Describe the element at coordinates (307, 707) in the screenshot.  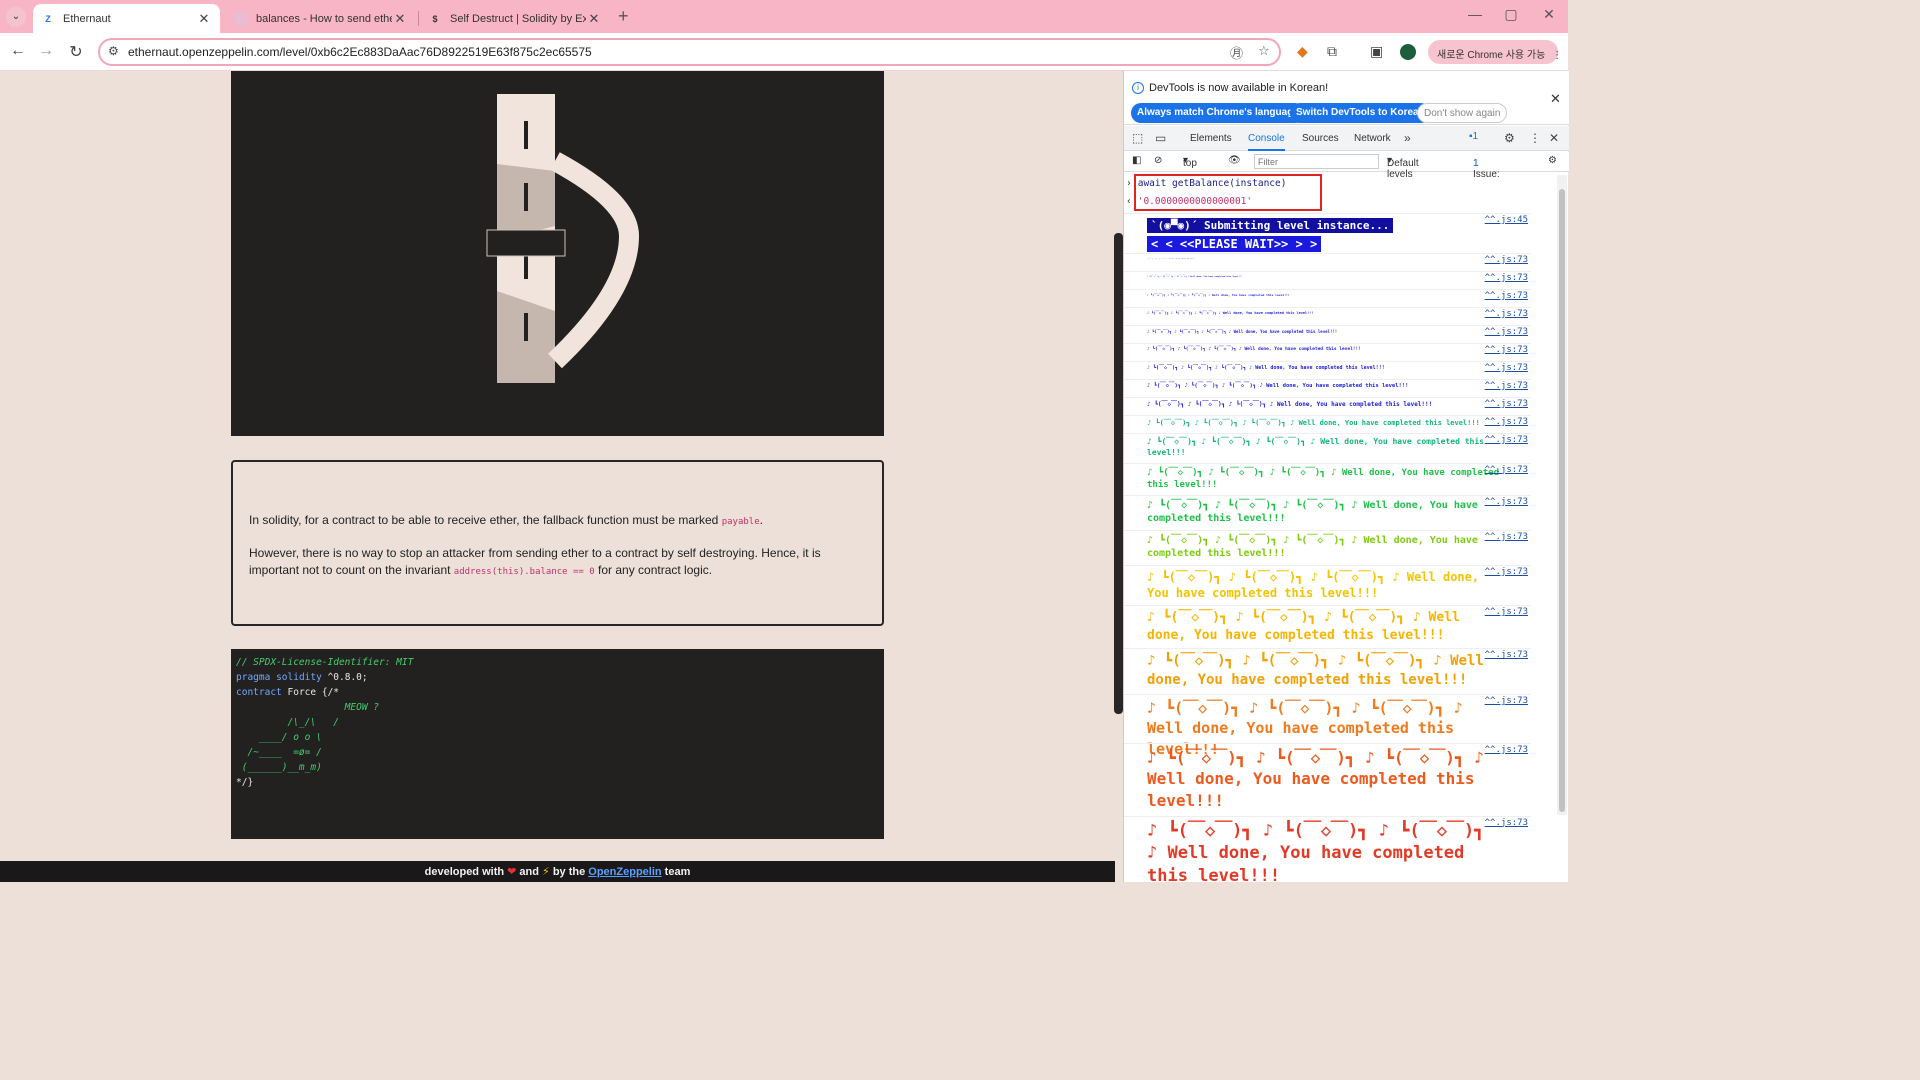
I see `code-line: MEOW ?` at that location.